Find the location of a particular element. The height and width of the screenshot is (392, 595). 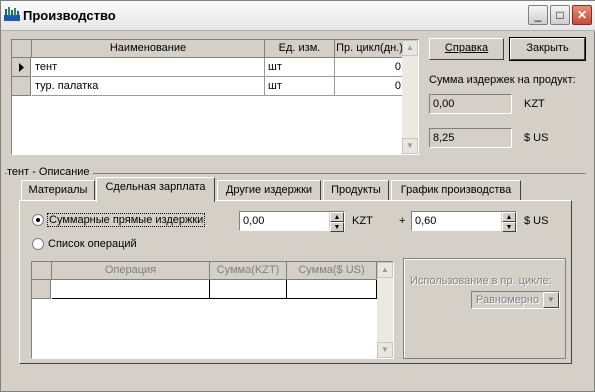

products-scrollbar: ▲ ▼ is located at coordinates (410, 97).